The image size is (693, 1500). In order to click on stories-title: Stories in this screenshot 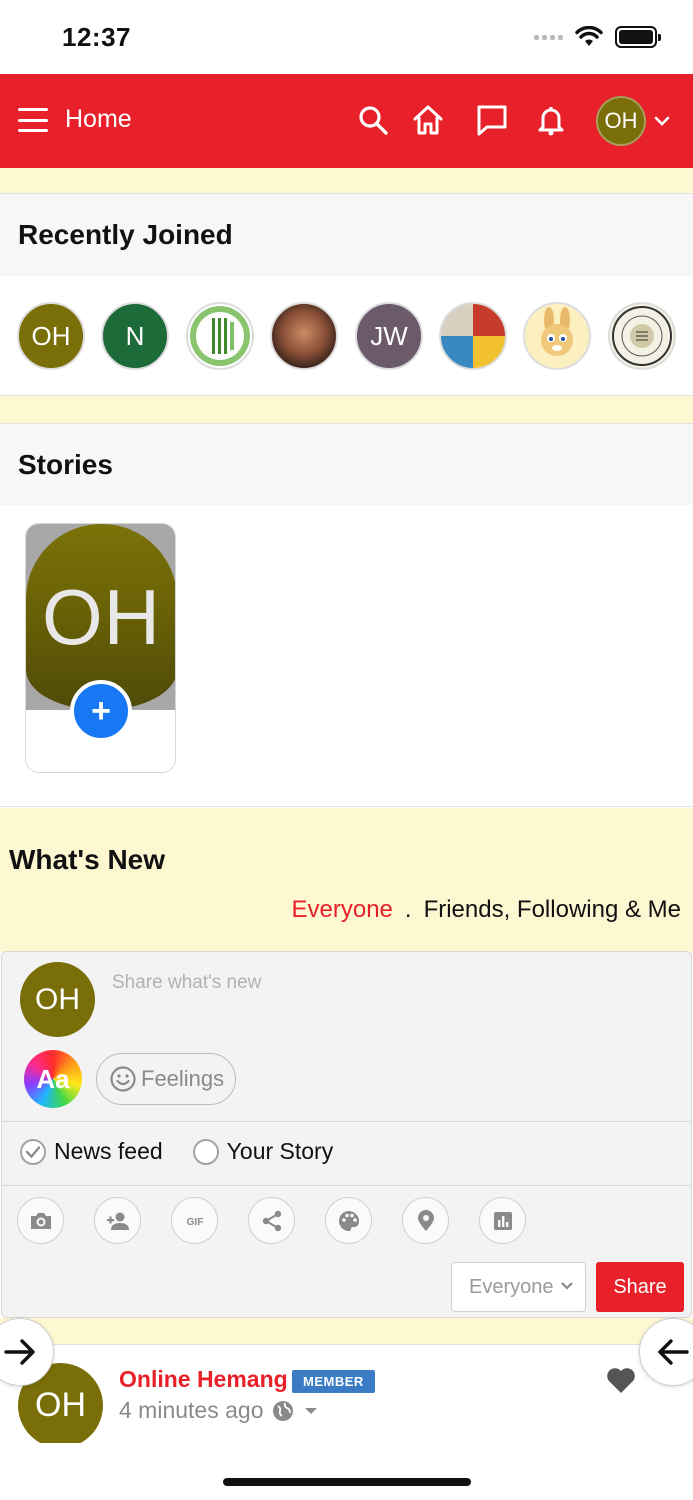, I will do `click(65, 464)`.